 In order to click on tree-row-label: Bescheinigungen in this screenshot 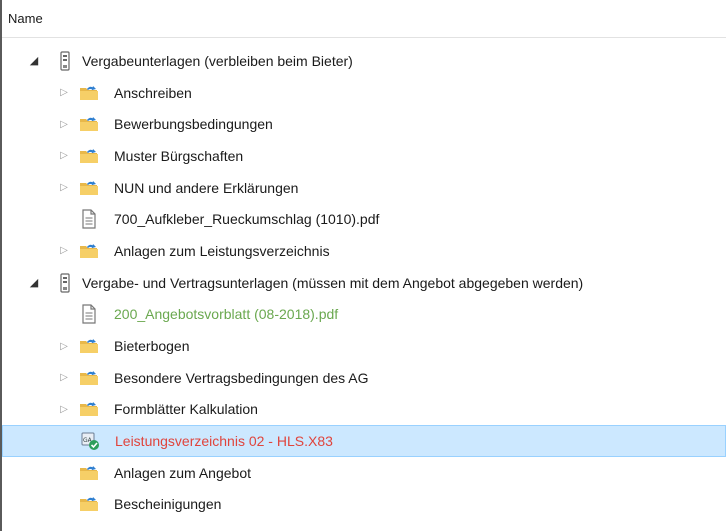, I will do `click(167, 504)`.